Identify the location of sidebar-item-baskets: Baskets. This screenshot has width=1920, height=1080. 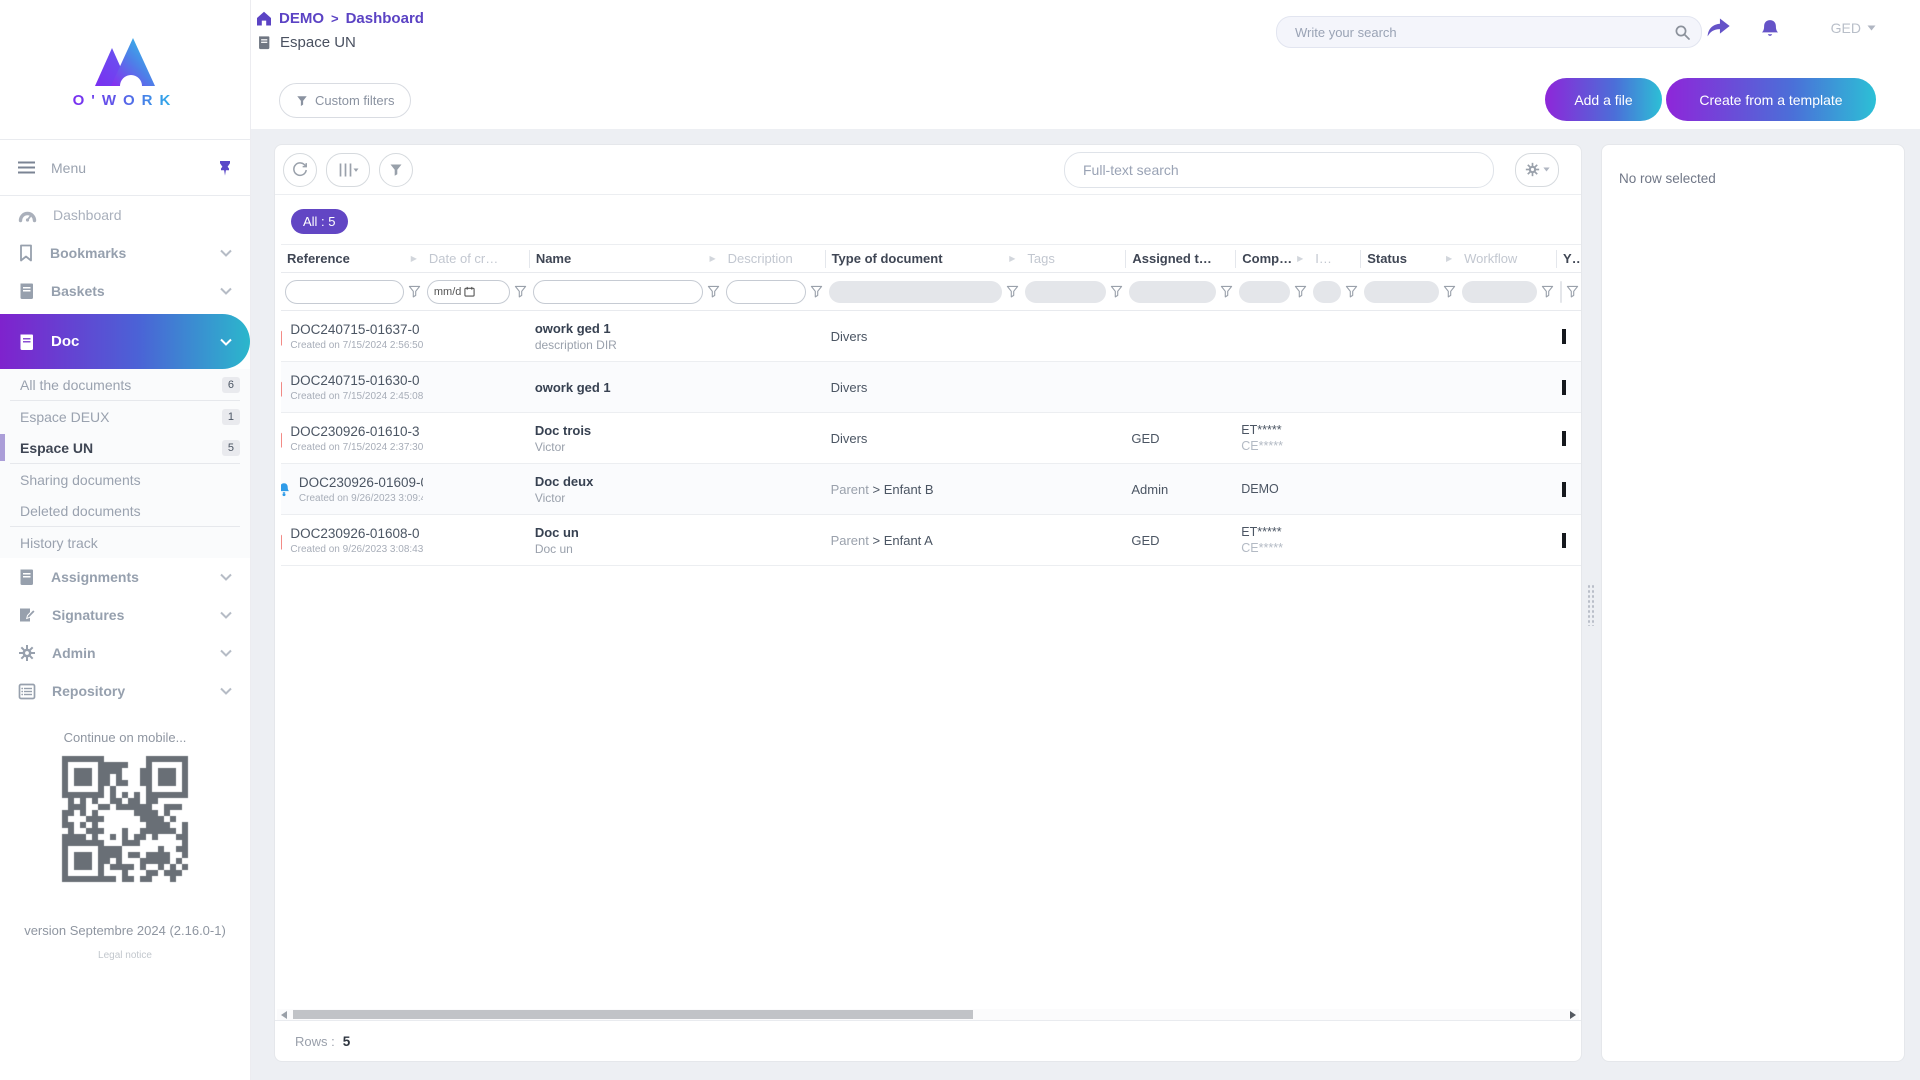
(125, 291).